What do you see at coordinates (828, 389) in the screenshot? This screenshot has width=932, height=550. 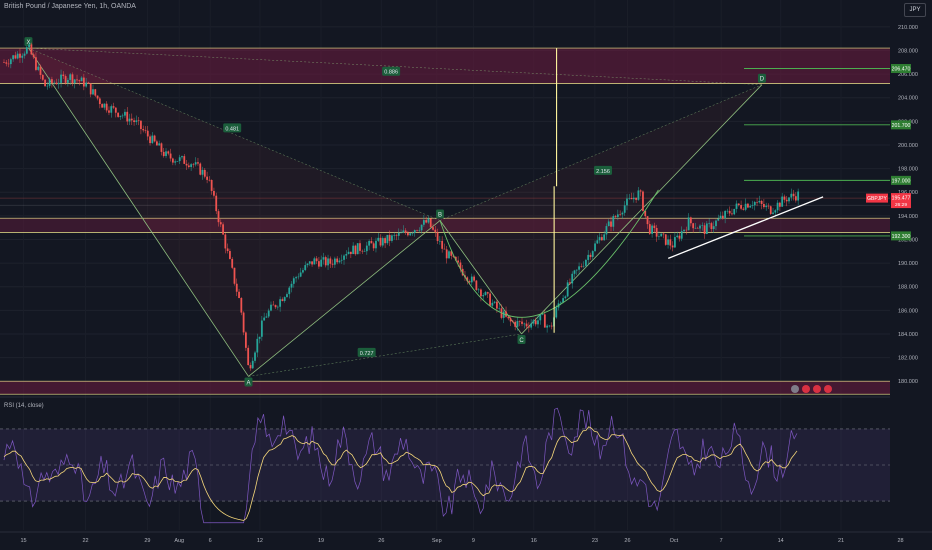 I see `remove-icon` at bounding box center [828, 389].